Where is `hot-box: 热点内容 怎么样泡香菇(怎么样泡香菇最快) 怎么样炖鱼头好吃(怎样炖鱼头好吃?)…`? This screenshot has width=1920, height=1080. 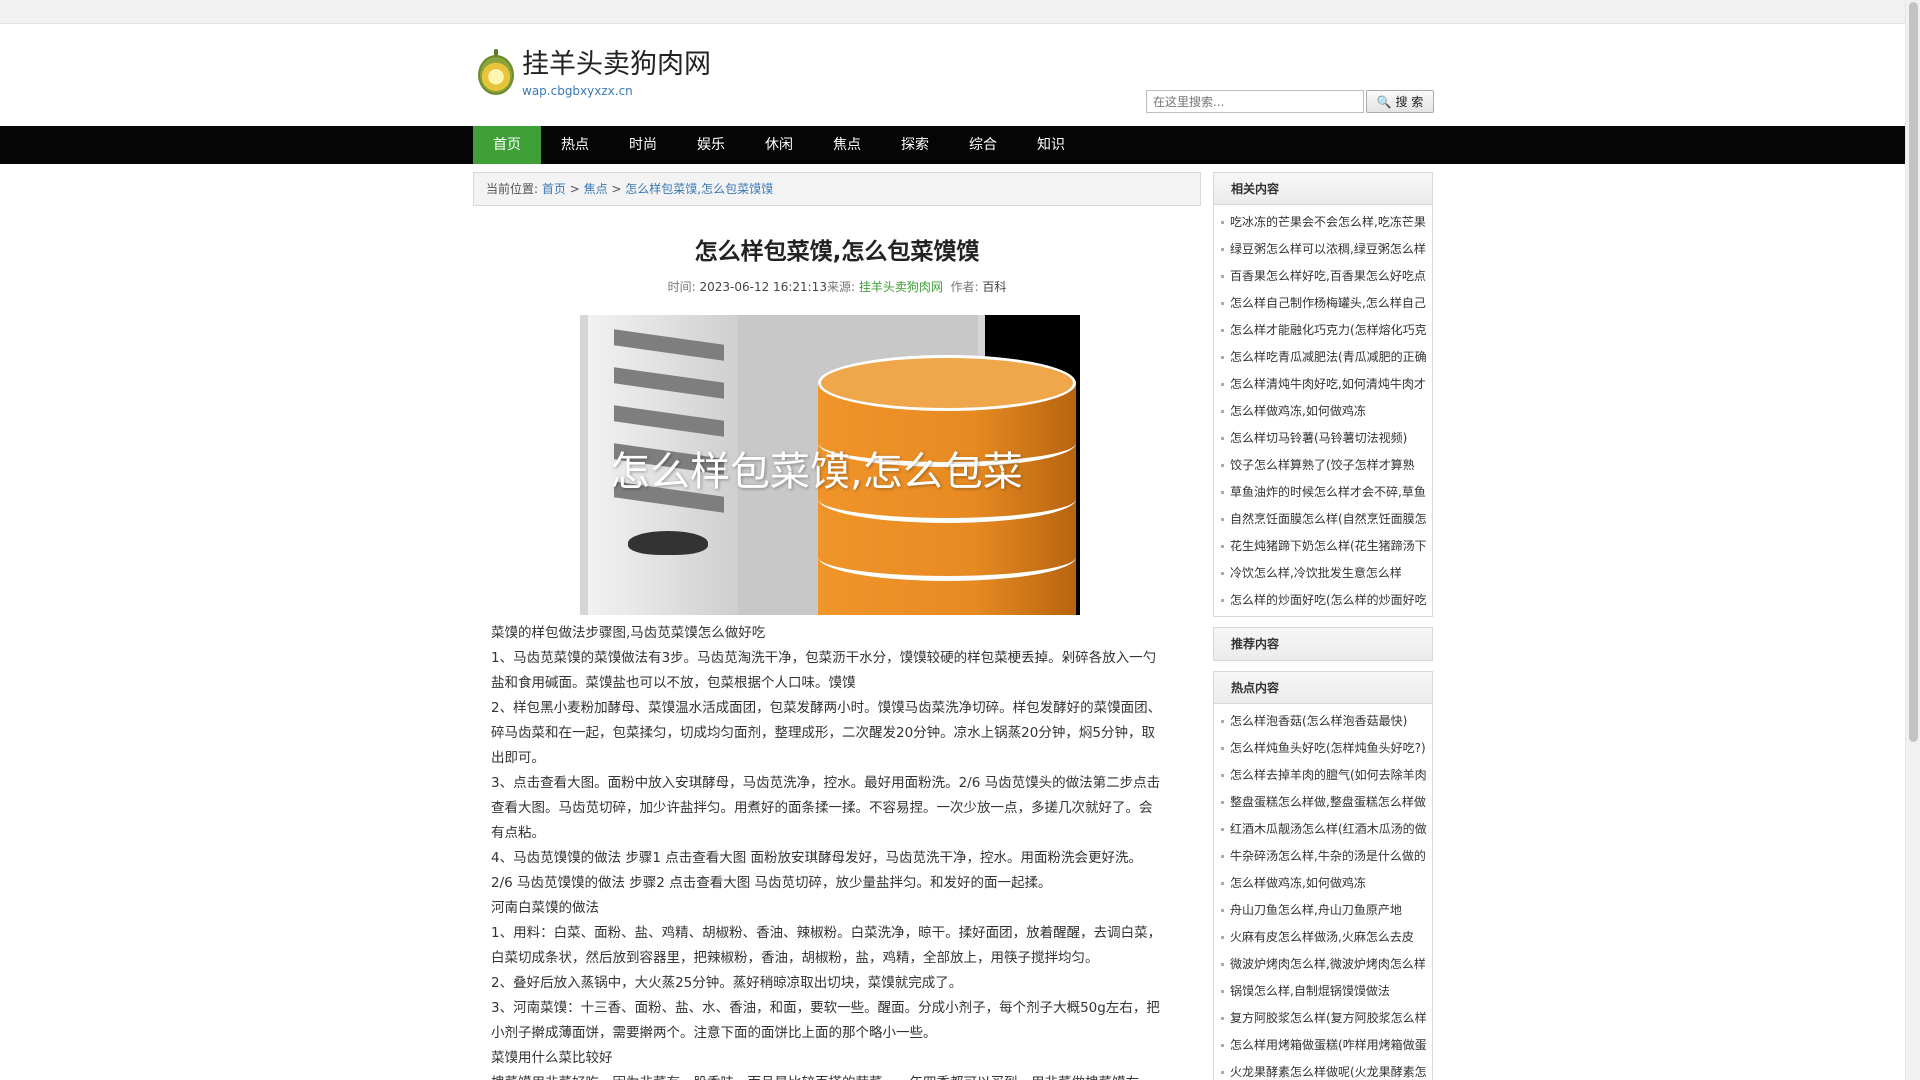 hot-box: 热点内容 怎么样泡香菇(怎么样泡香菇最快) 怎么样炖鱼头好吃(怎样炖鱼头好吃?)… is located at coordinates (1323, 875).